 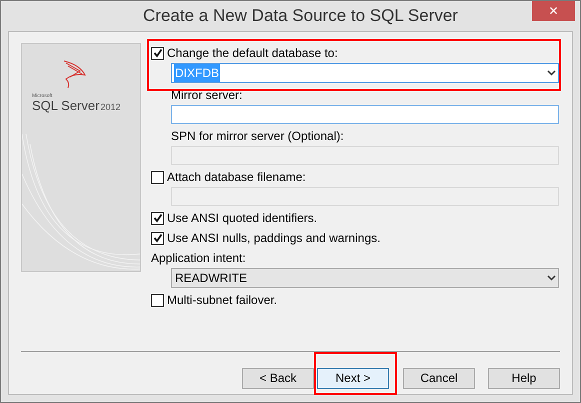 I want to click on checkbox-label: Attach database filename:, so click(x=236, y=177).